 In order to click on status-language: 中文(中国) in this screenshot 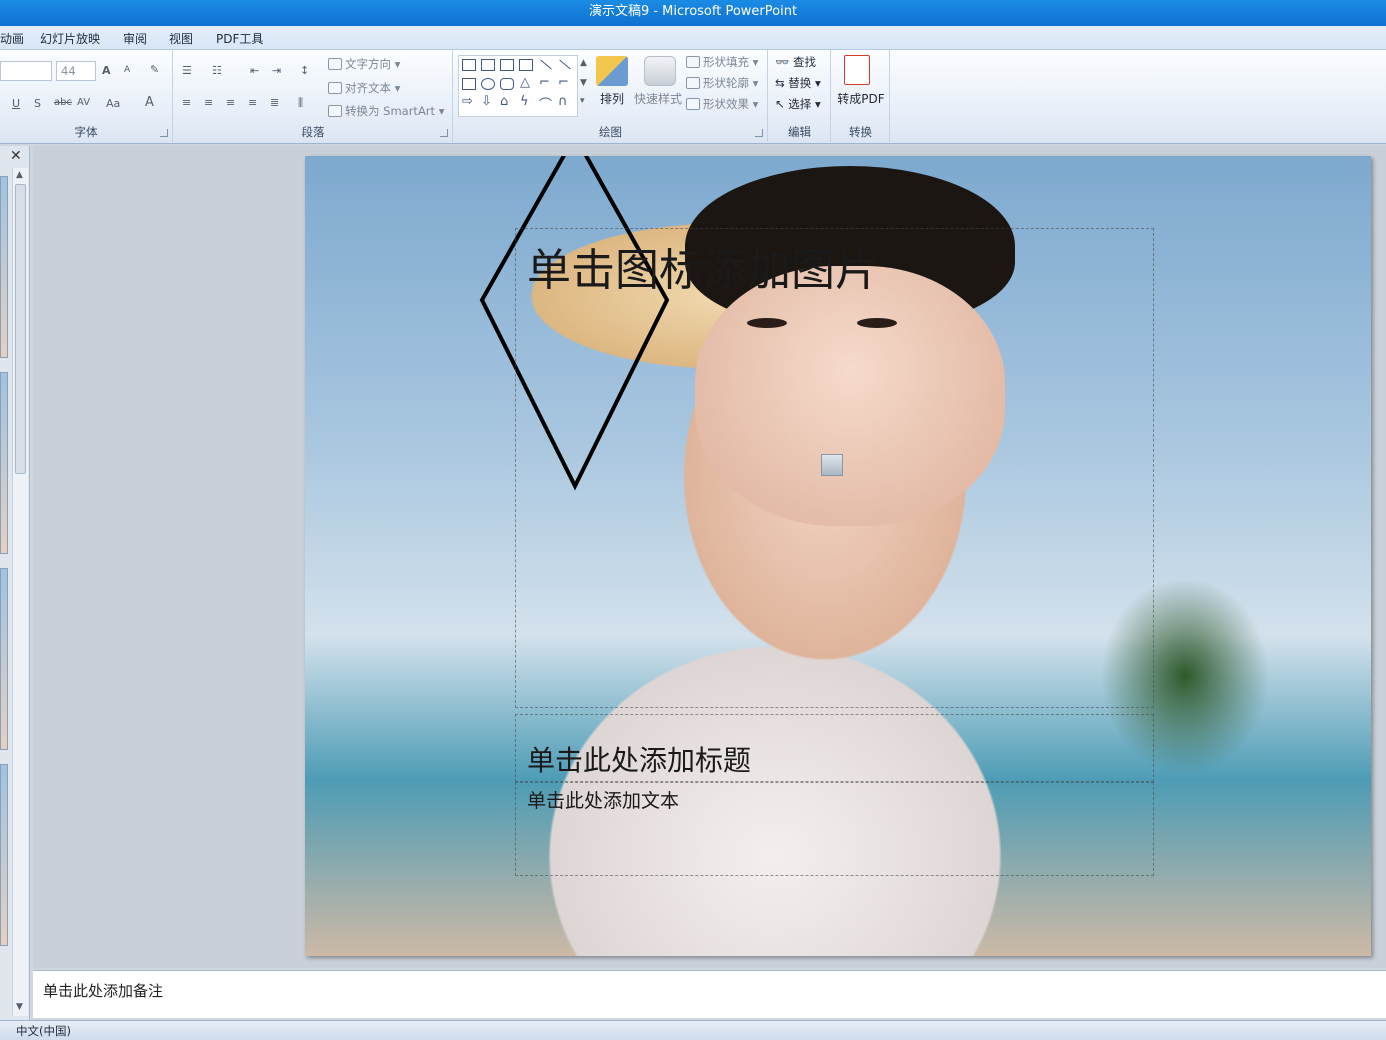, I will do `click(43, 1031)`.